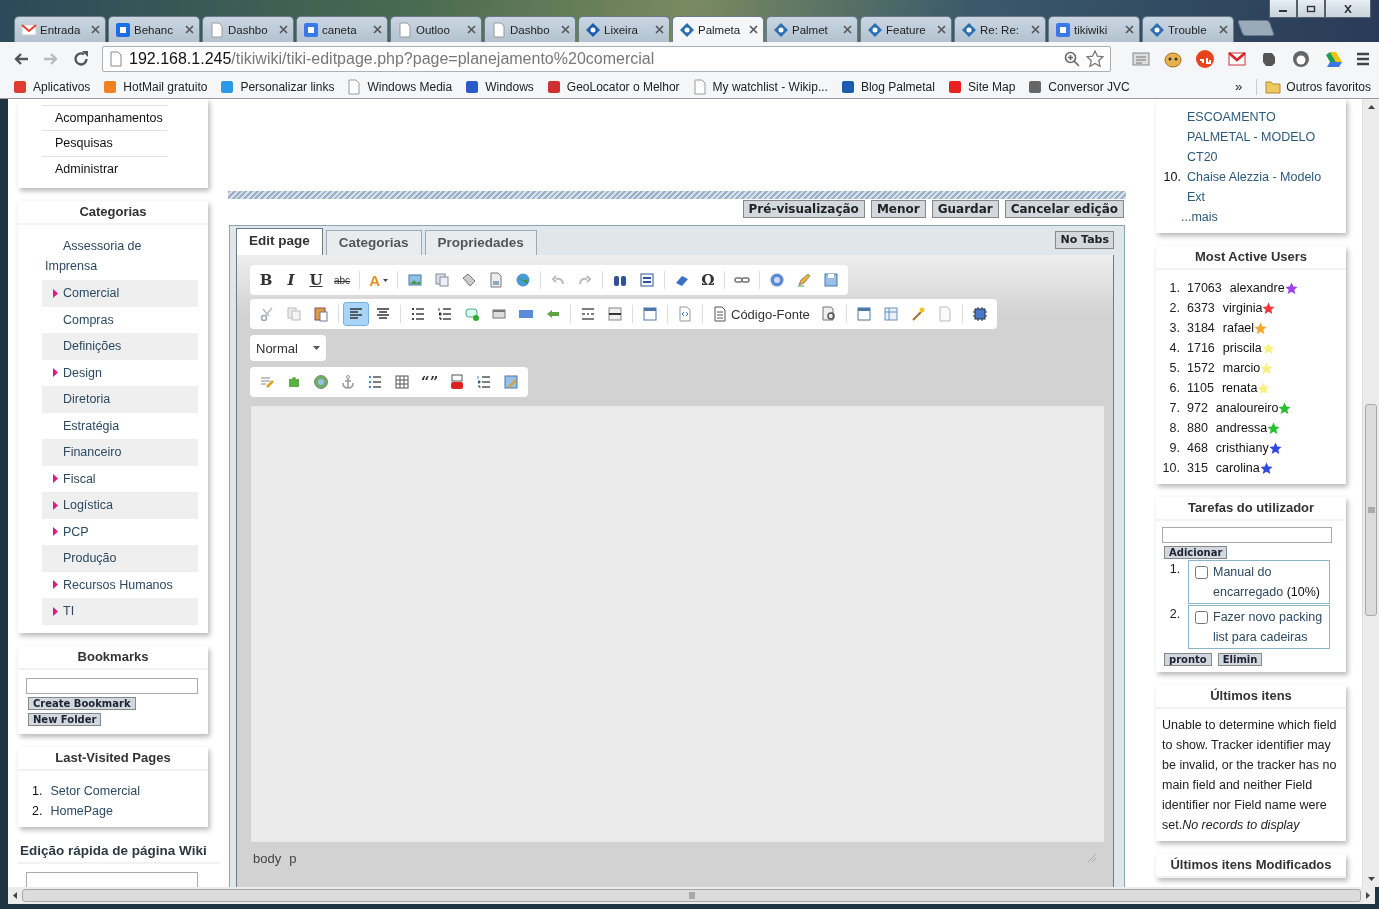 The image size is (1379, 909). Describe the element at coordinates (624, 29) in the screenshot. I see `browser-tab: Lixeira` at that location.